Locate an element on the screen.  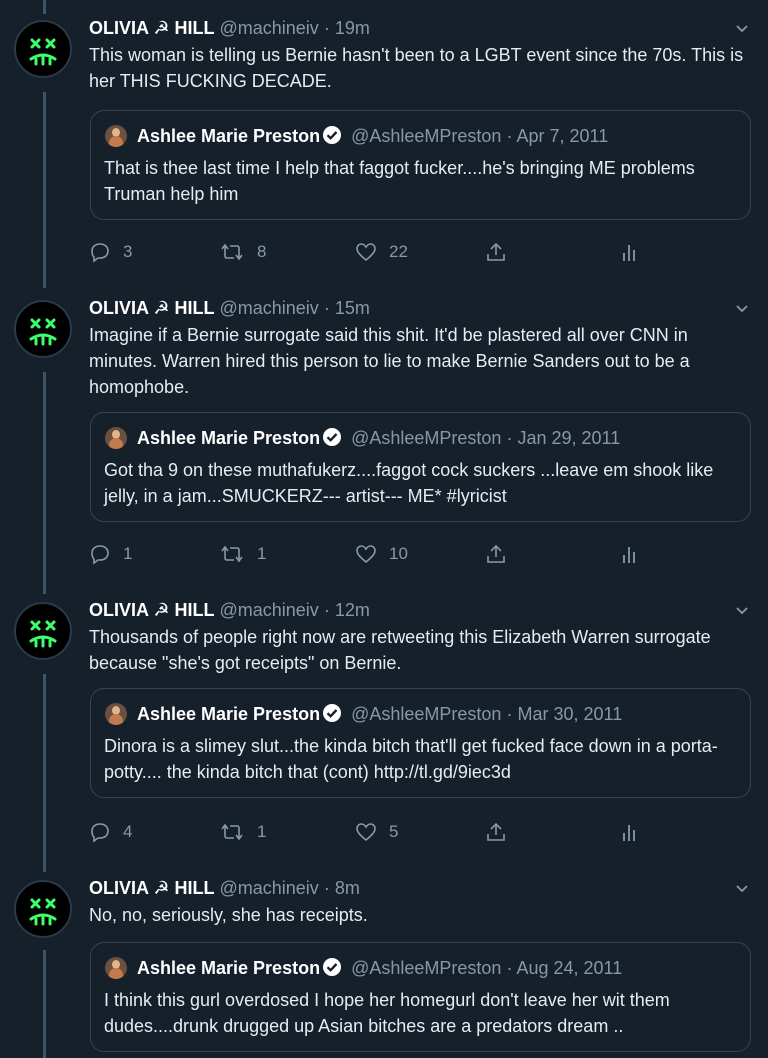
reply-button: 3 is located at coordinates (110, 252).